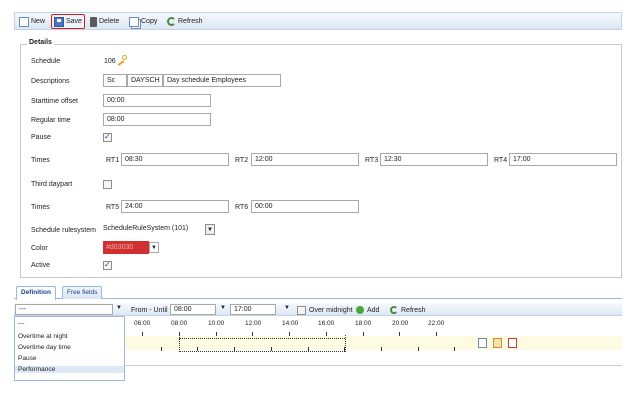  I want to click on hour-label: 22:00, so click(436, 323).